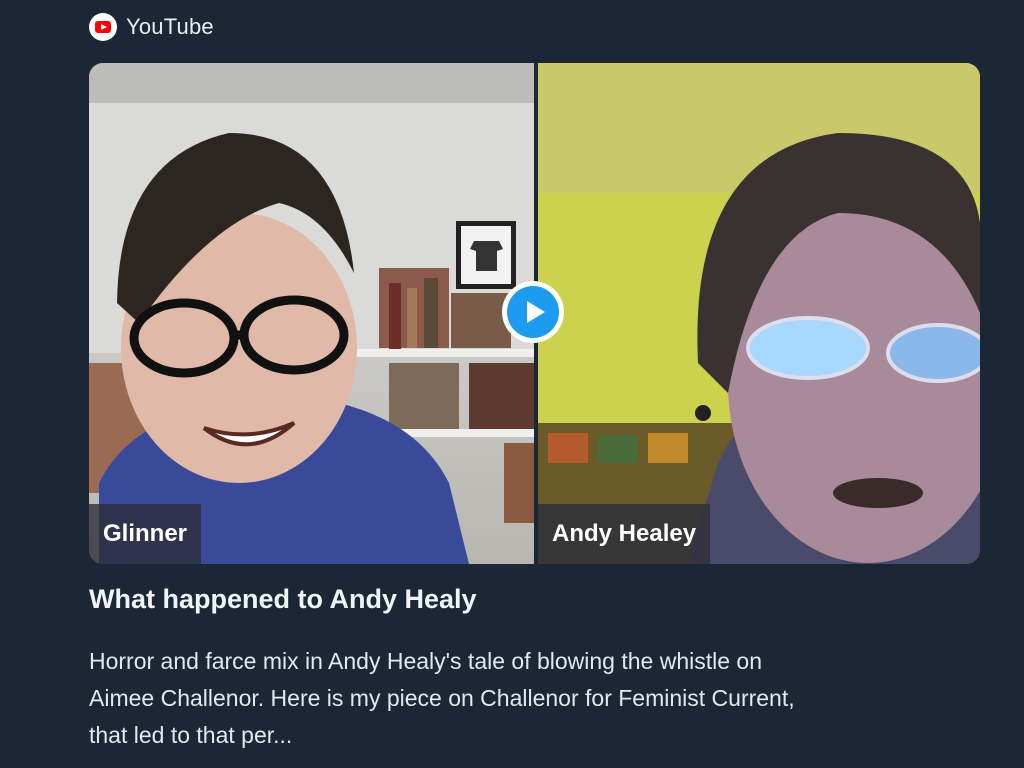 The width and height of the screenshot is (1024, 768). I want to click on play-button, so click(533, 312).